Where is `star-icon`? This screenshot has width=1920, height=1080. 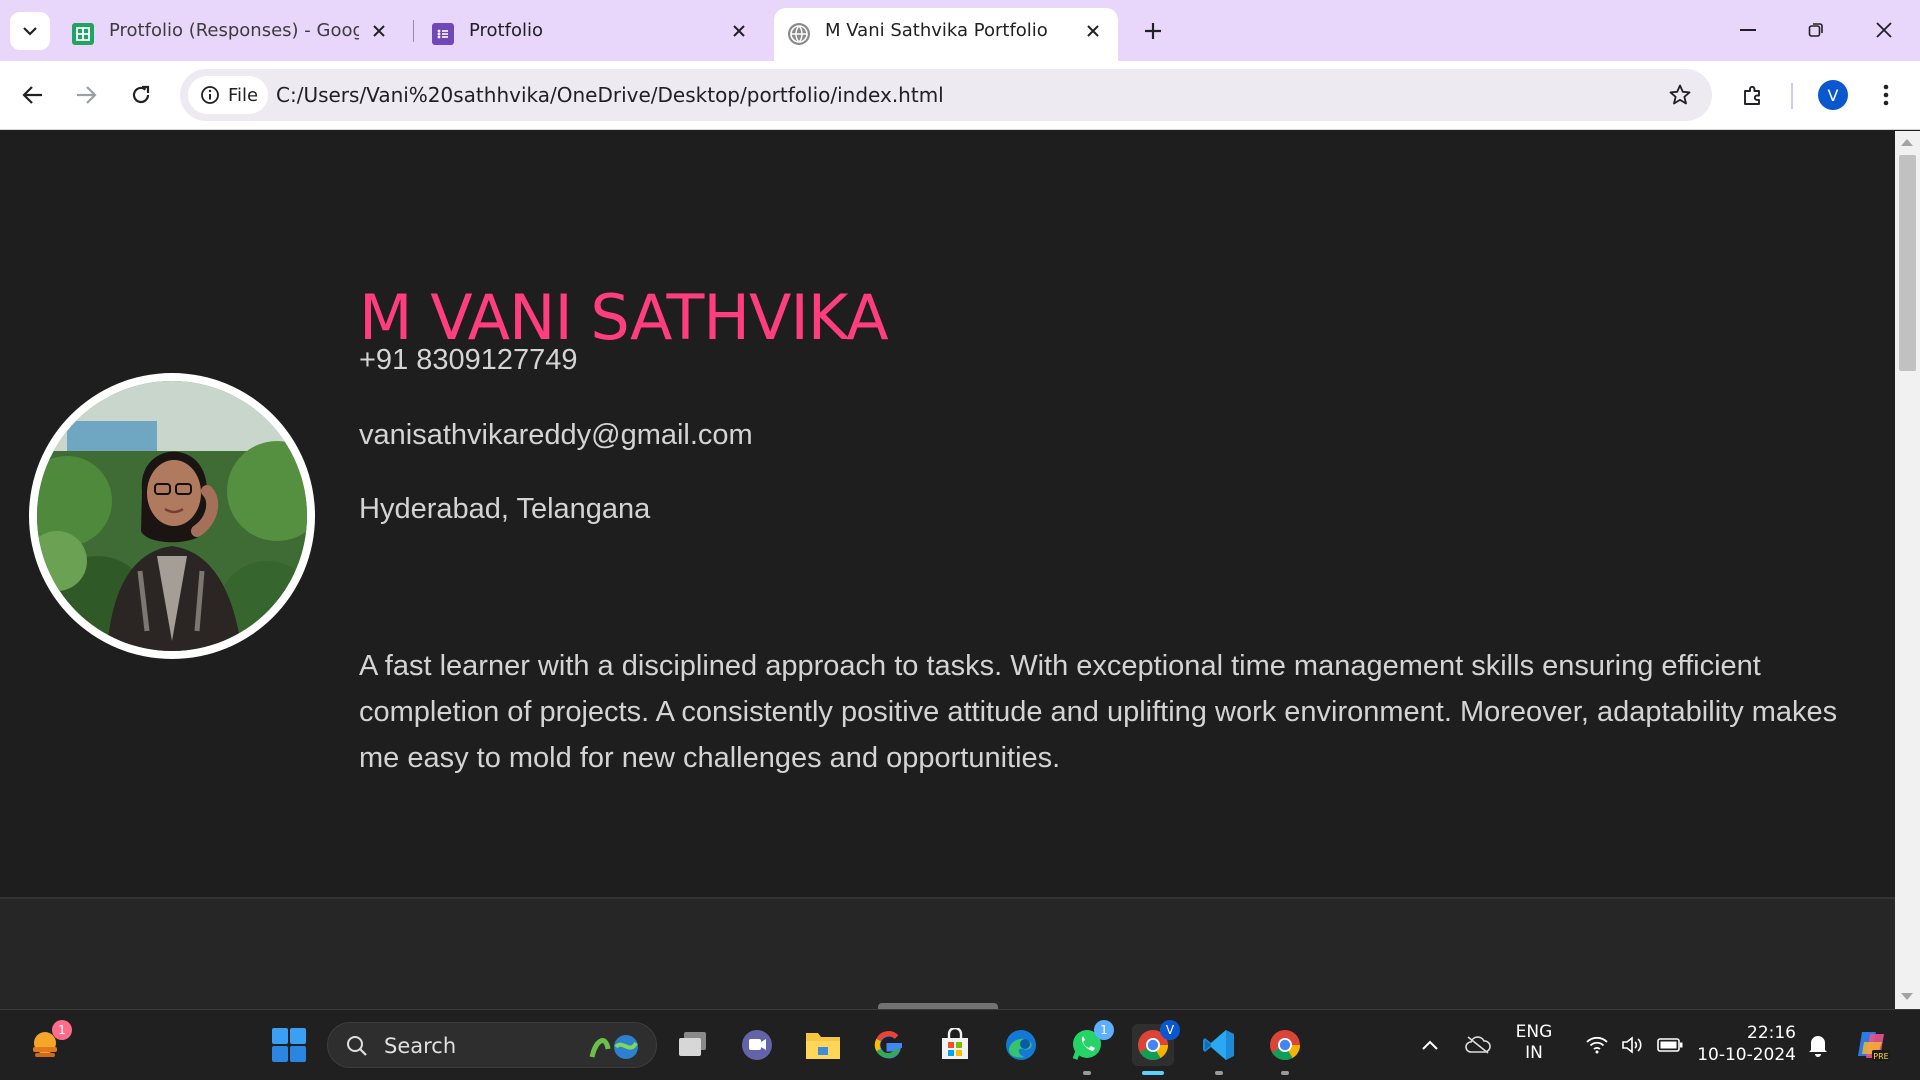
star-icon is located at coordinates (1680, 94).